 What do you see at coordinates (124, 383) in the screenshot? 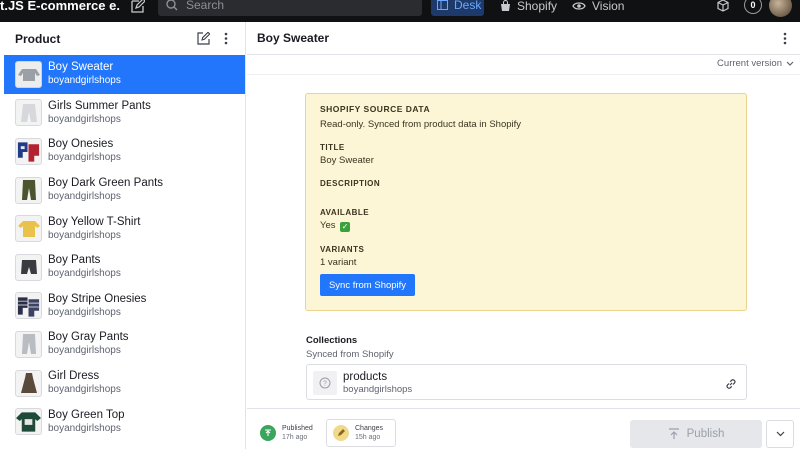
I see `list-item: Girl Dress boyandgirlshops` at bounding box center [124, 383].